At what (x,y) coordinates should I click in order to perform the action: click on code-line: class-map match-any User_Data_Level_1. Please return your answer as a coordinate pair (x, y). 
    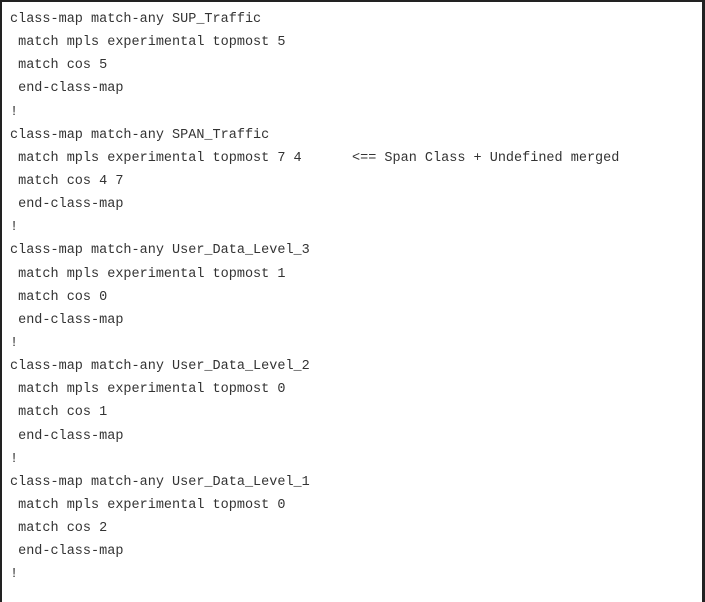
    Looking at the image, I should click on (160, 482).